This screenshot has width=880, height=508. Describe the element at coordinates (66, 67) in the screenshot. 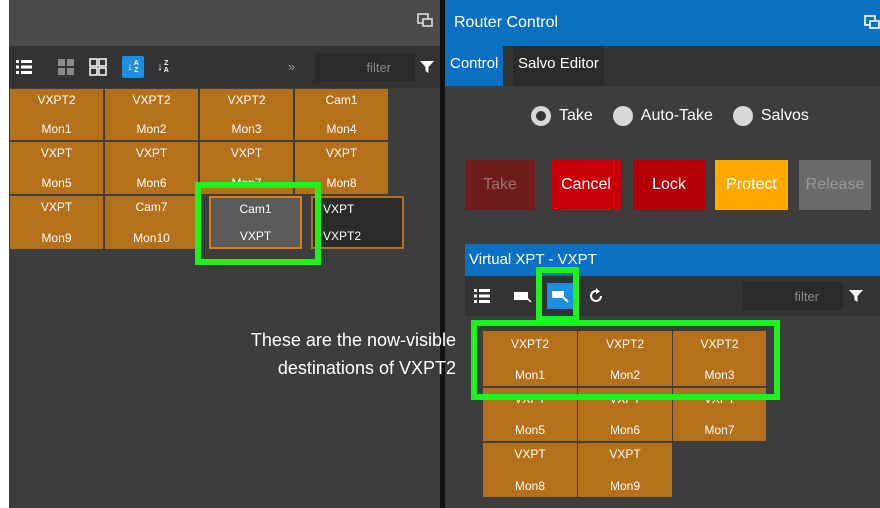

I see `large-grid-icon` at that location.